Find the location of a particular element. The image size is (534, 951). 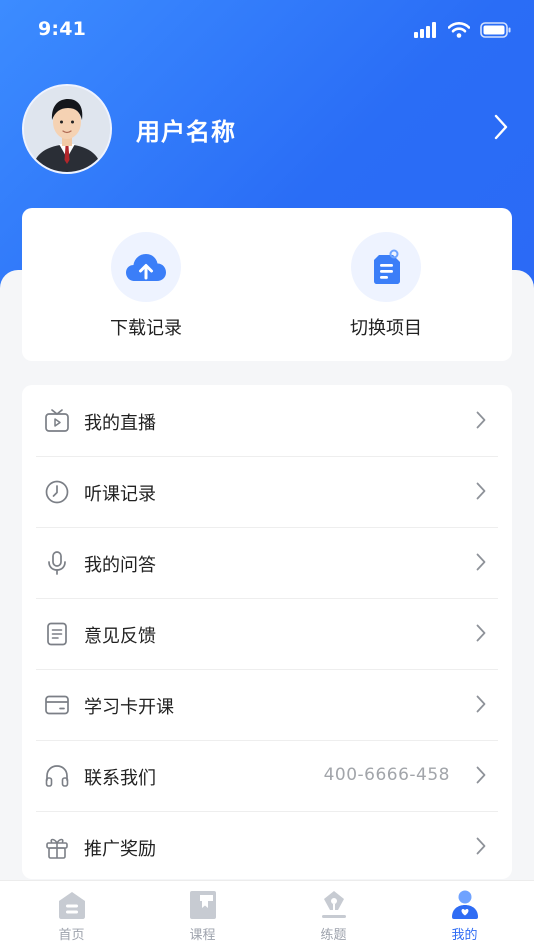

wifi-icon is located at coordinates (459, 30).